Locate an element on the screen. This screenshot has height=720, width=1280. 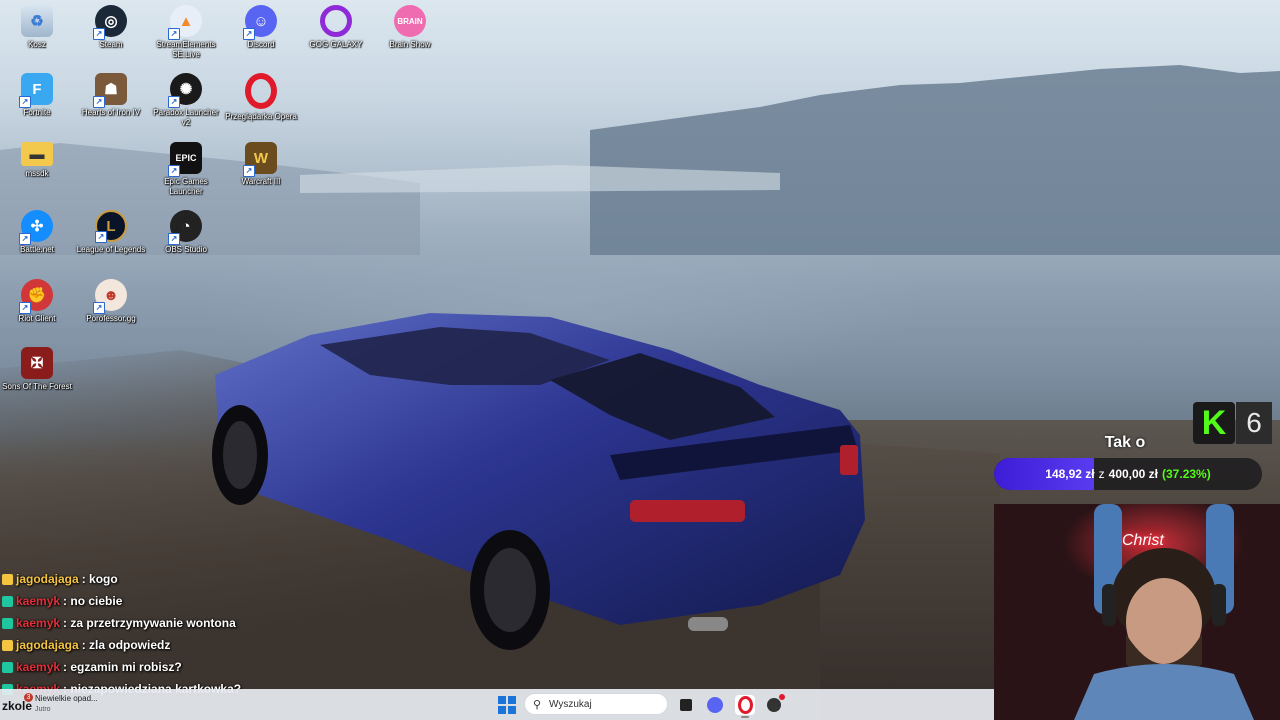
weather-notification-badge: 3 is located at coordinates (28, 697).